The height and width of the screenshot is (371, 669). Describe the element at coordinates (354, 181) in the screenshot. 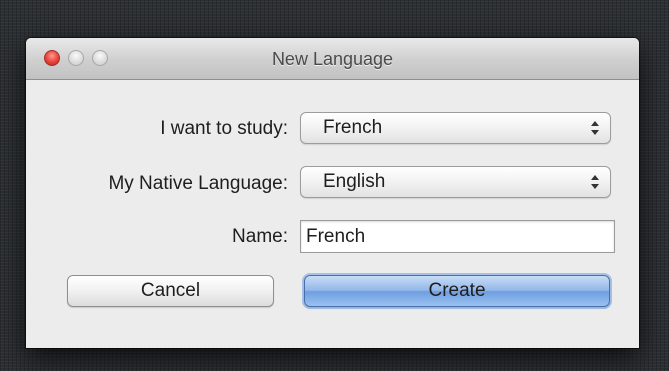

I see `native-language-value: English` at that location.